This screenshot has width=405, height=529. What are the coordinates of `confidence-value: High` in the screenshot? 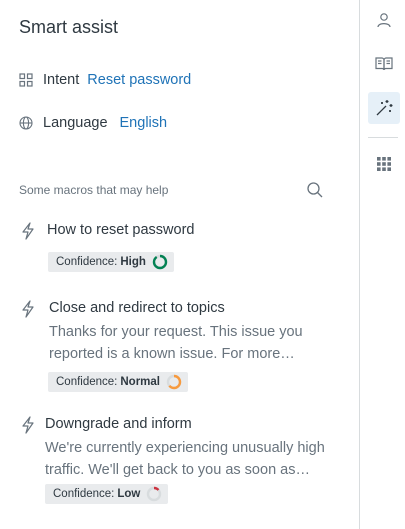 It's located at (133, 262).